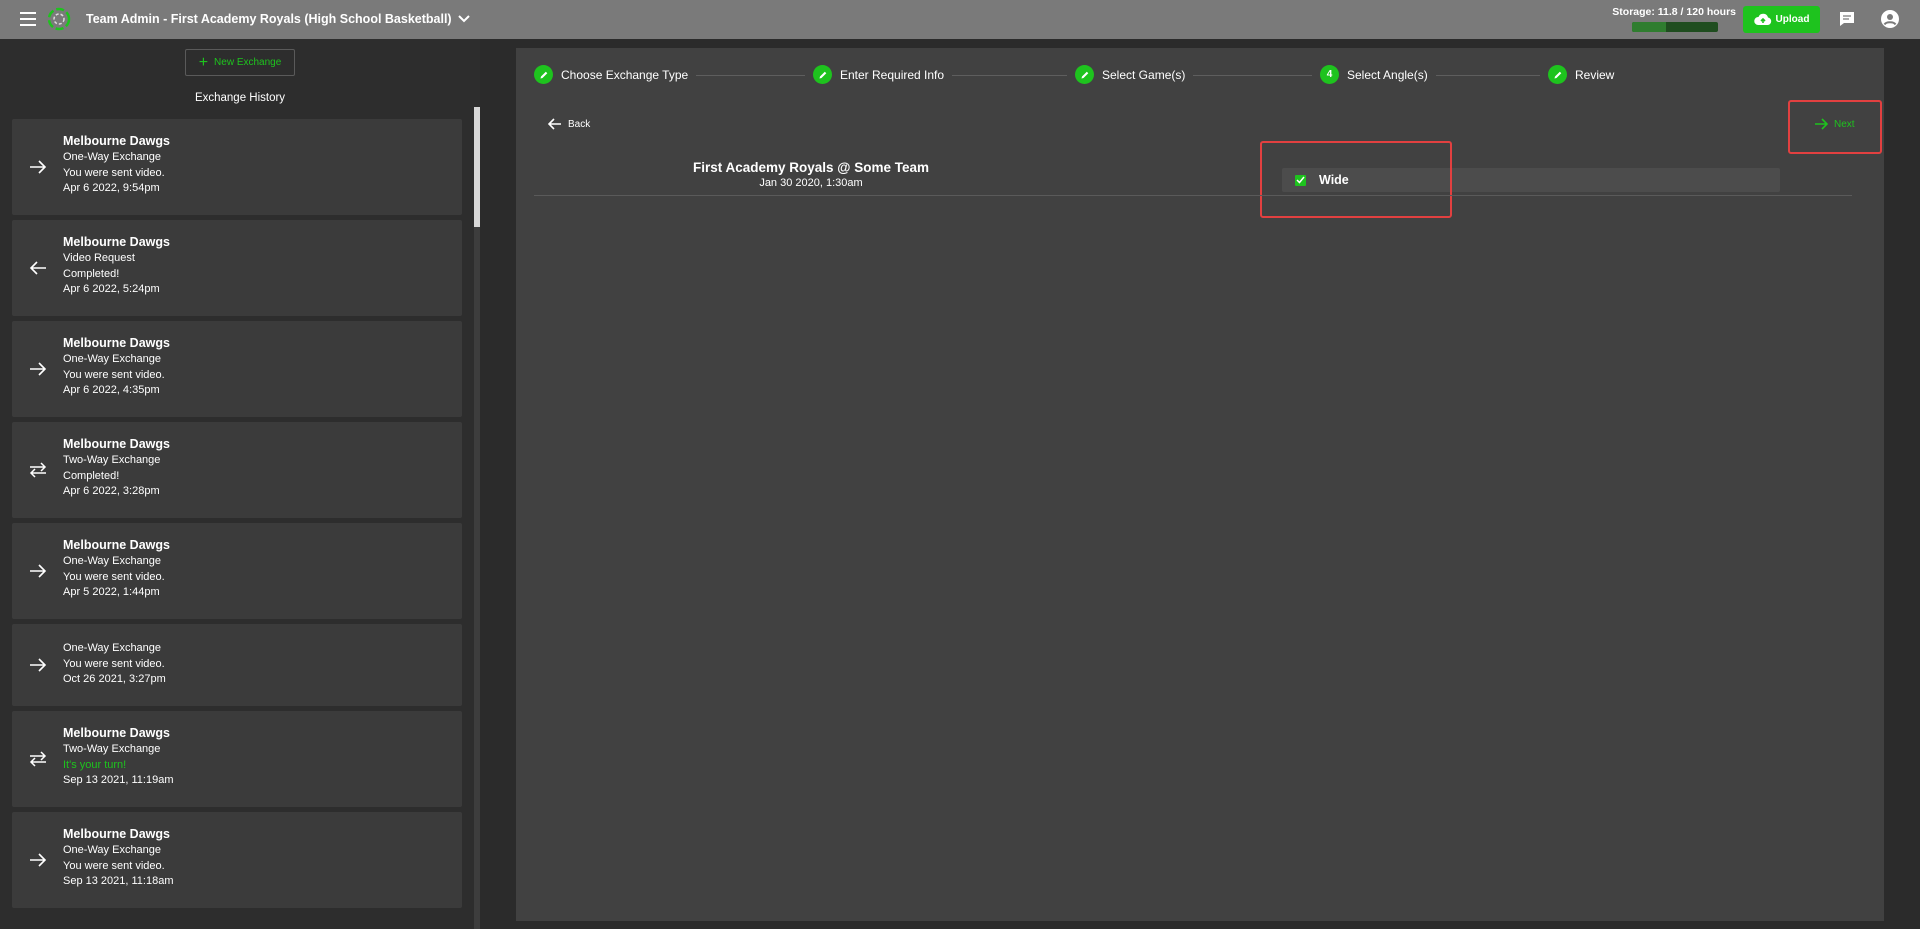 The width and height of the screenshot is (1920, 929). What do you see at coordinates (248, 62) in the screenshot?
I see `new-exchange-label: New Exchange` at bounding box center [248, 62].